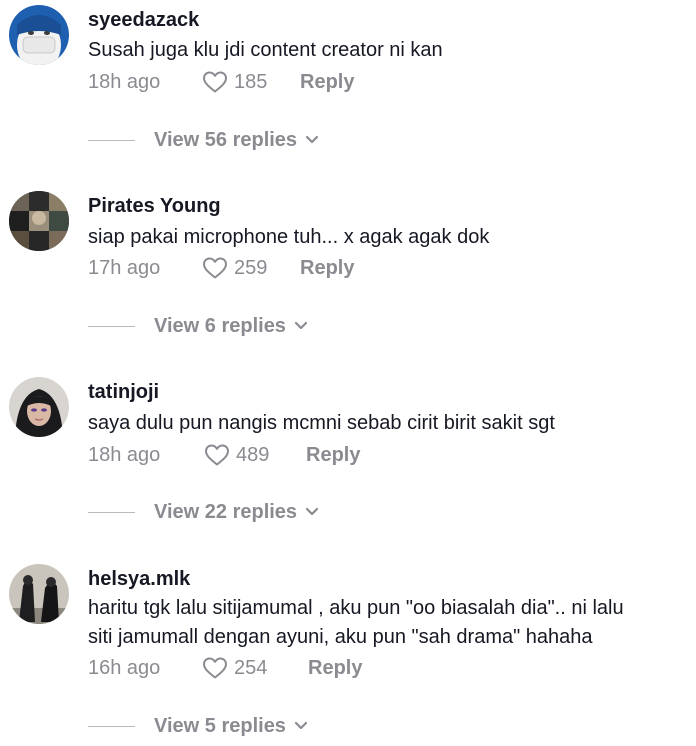  I want to click on view-replies-button: View 22 replies, so click(203, 512).